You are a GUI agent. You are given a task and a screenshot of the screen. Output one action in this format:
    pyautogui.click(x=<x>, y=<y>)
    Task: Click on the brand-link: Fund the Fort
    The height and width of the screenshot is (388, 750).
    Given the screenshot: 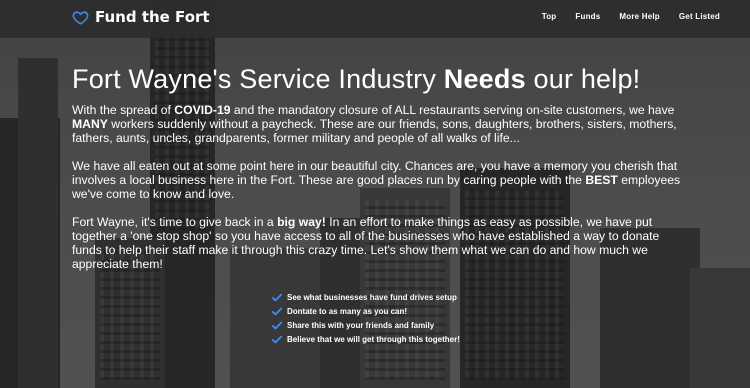 What is the action you would take?
    pyautogui.click(x=141, y=17)
    